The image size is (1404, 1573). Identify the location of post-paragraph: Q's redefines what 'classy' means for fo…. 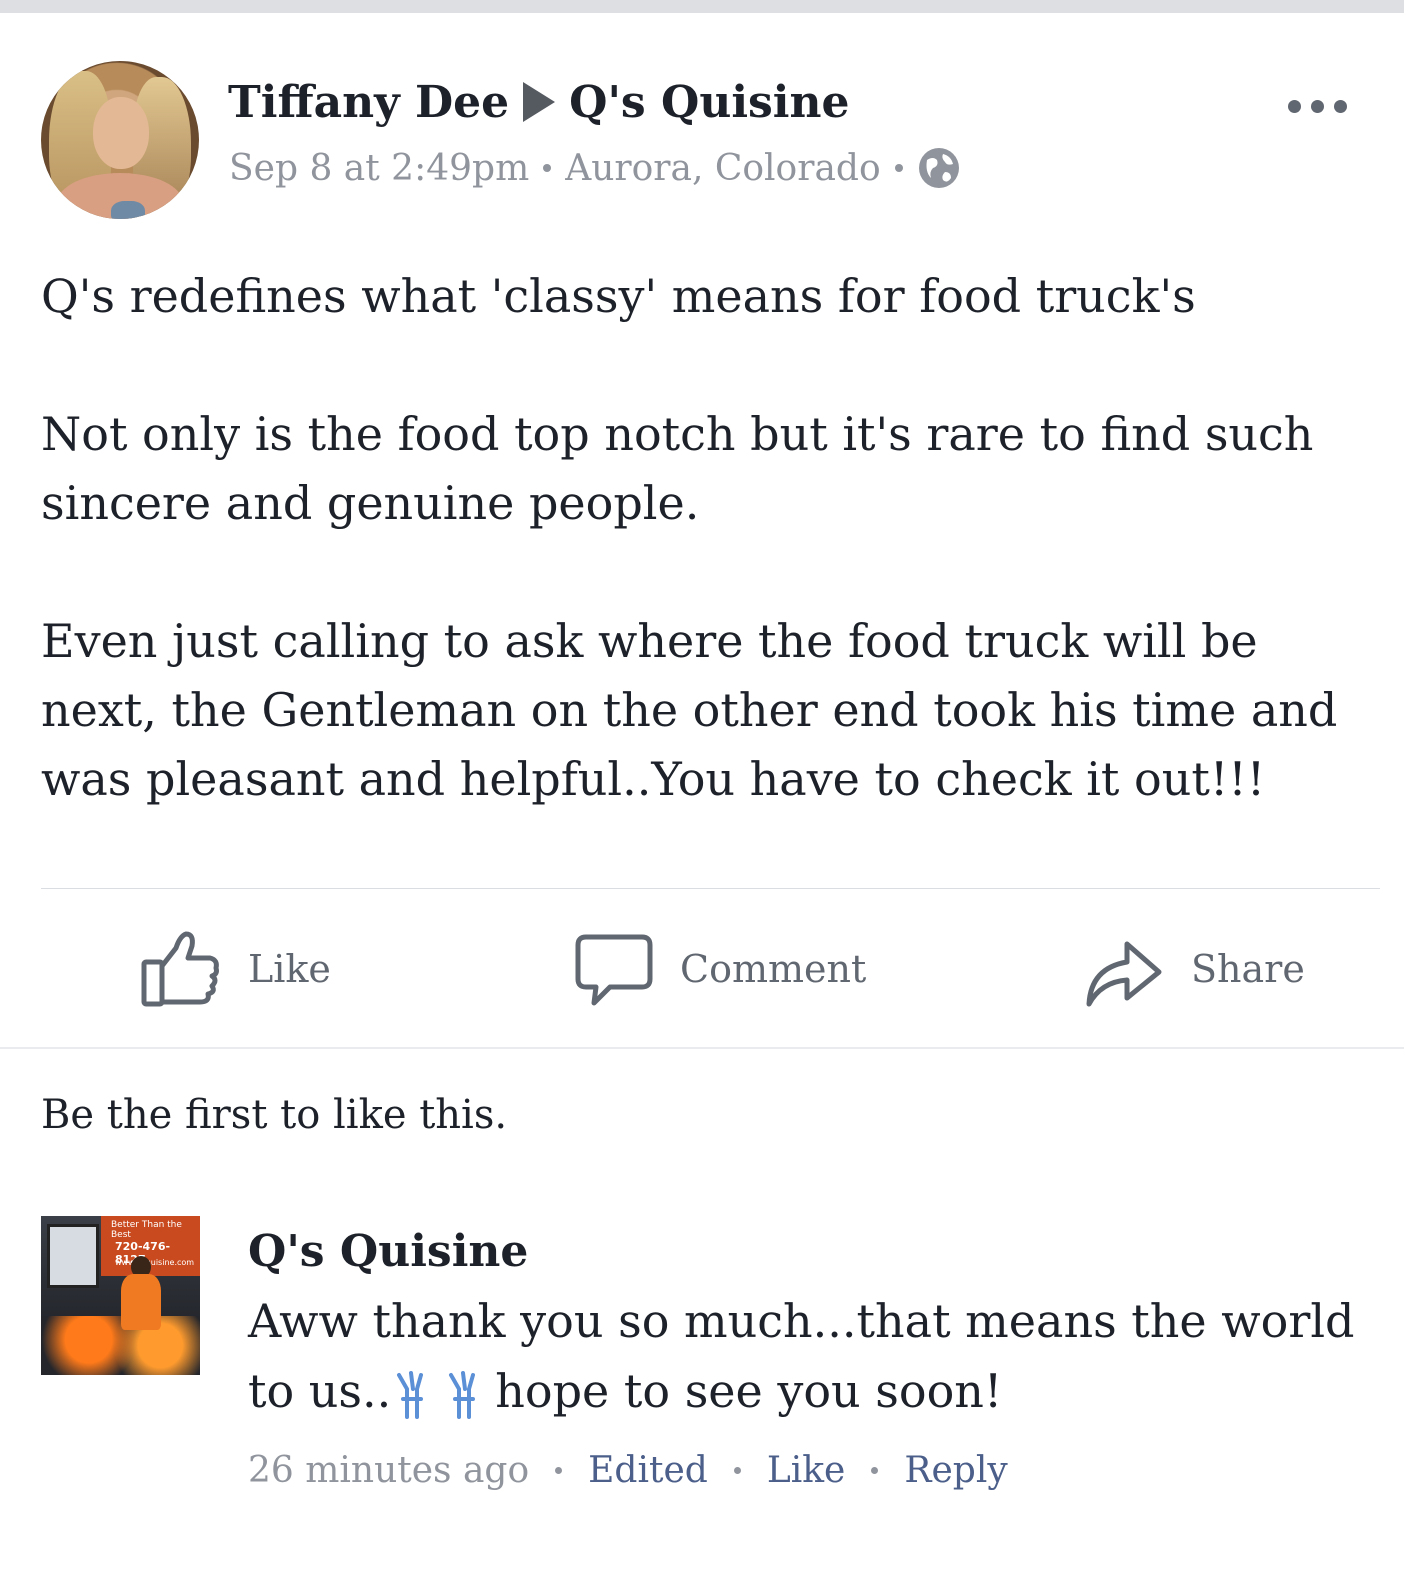
(618, 296).